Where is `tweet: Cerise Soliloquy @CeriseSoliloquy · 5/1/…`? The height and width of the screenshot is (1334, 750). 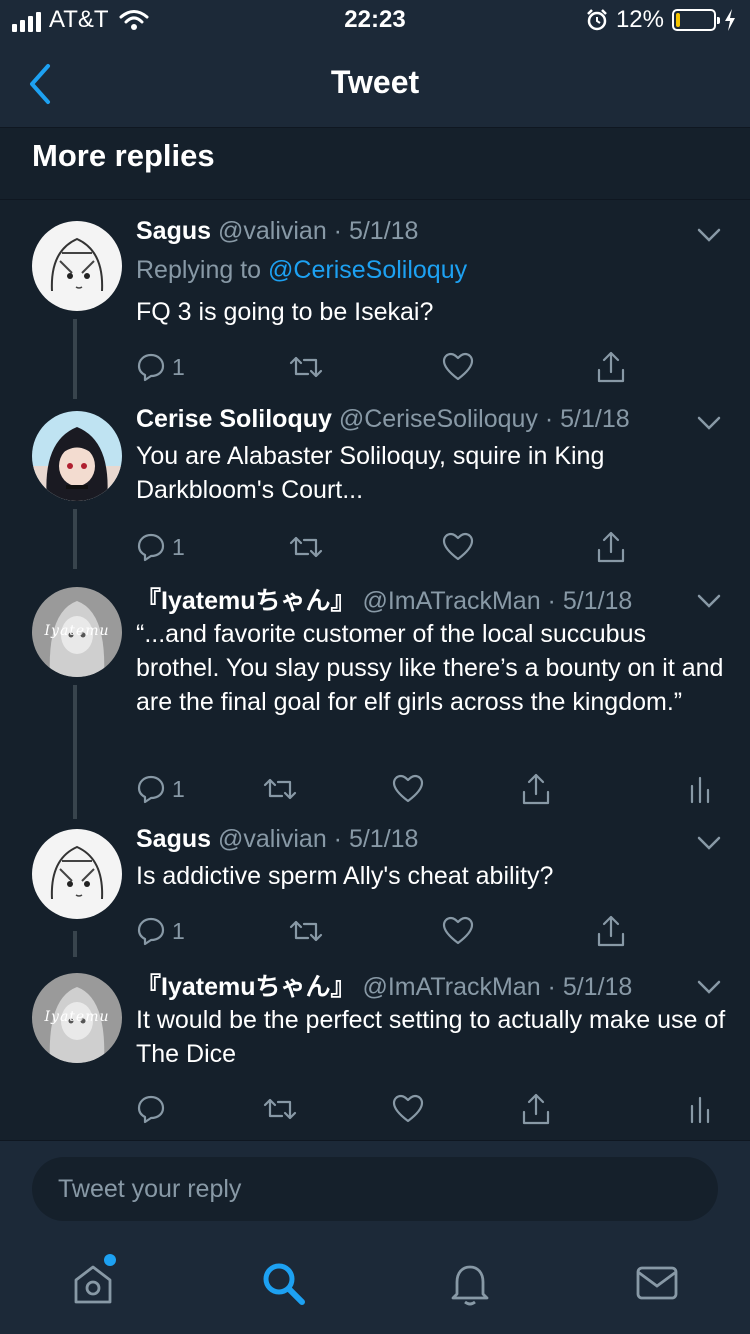
tweet: Cerise Soliloquy @CeriseSoliloquy · 5/1/… is located at coordinates (375, 488).